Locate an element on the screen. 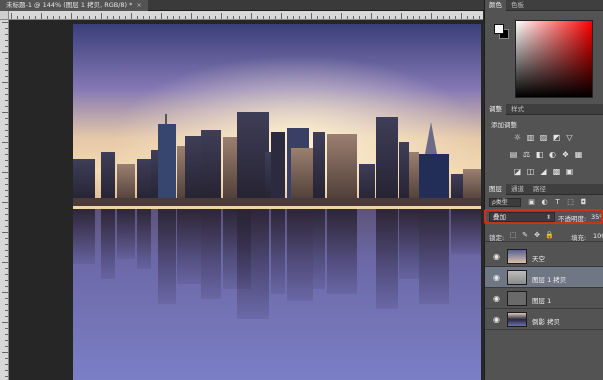  layers-panel-tabs: 图层 通道 路径 is located at coordinates (544, 189).